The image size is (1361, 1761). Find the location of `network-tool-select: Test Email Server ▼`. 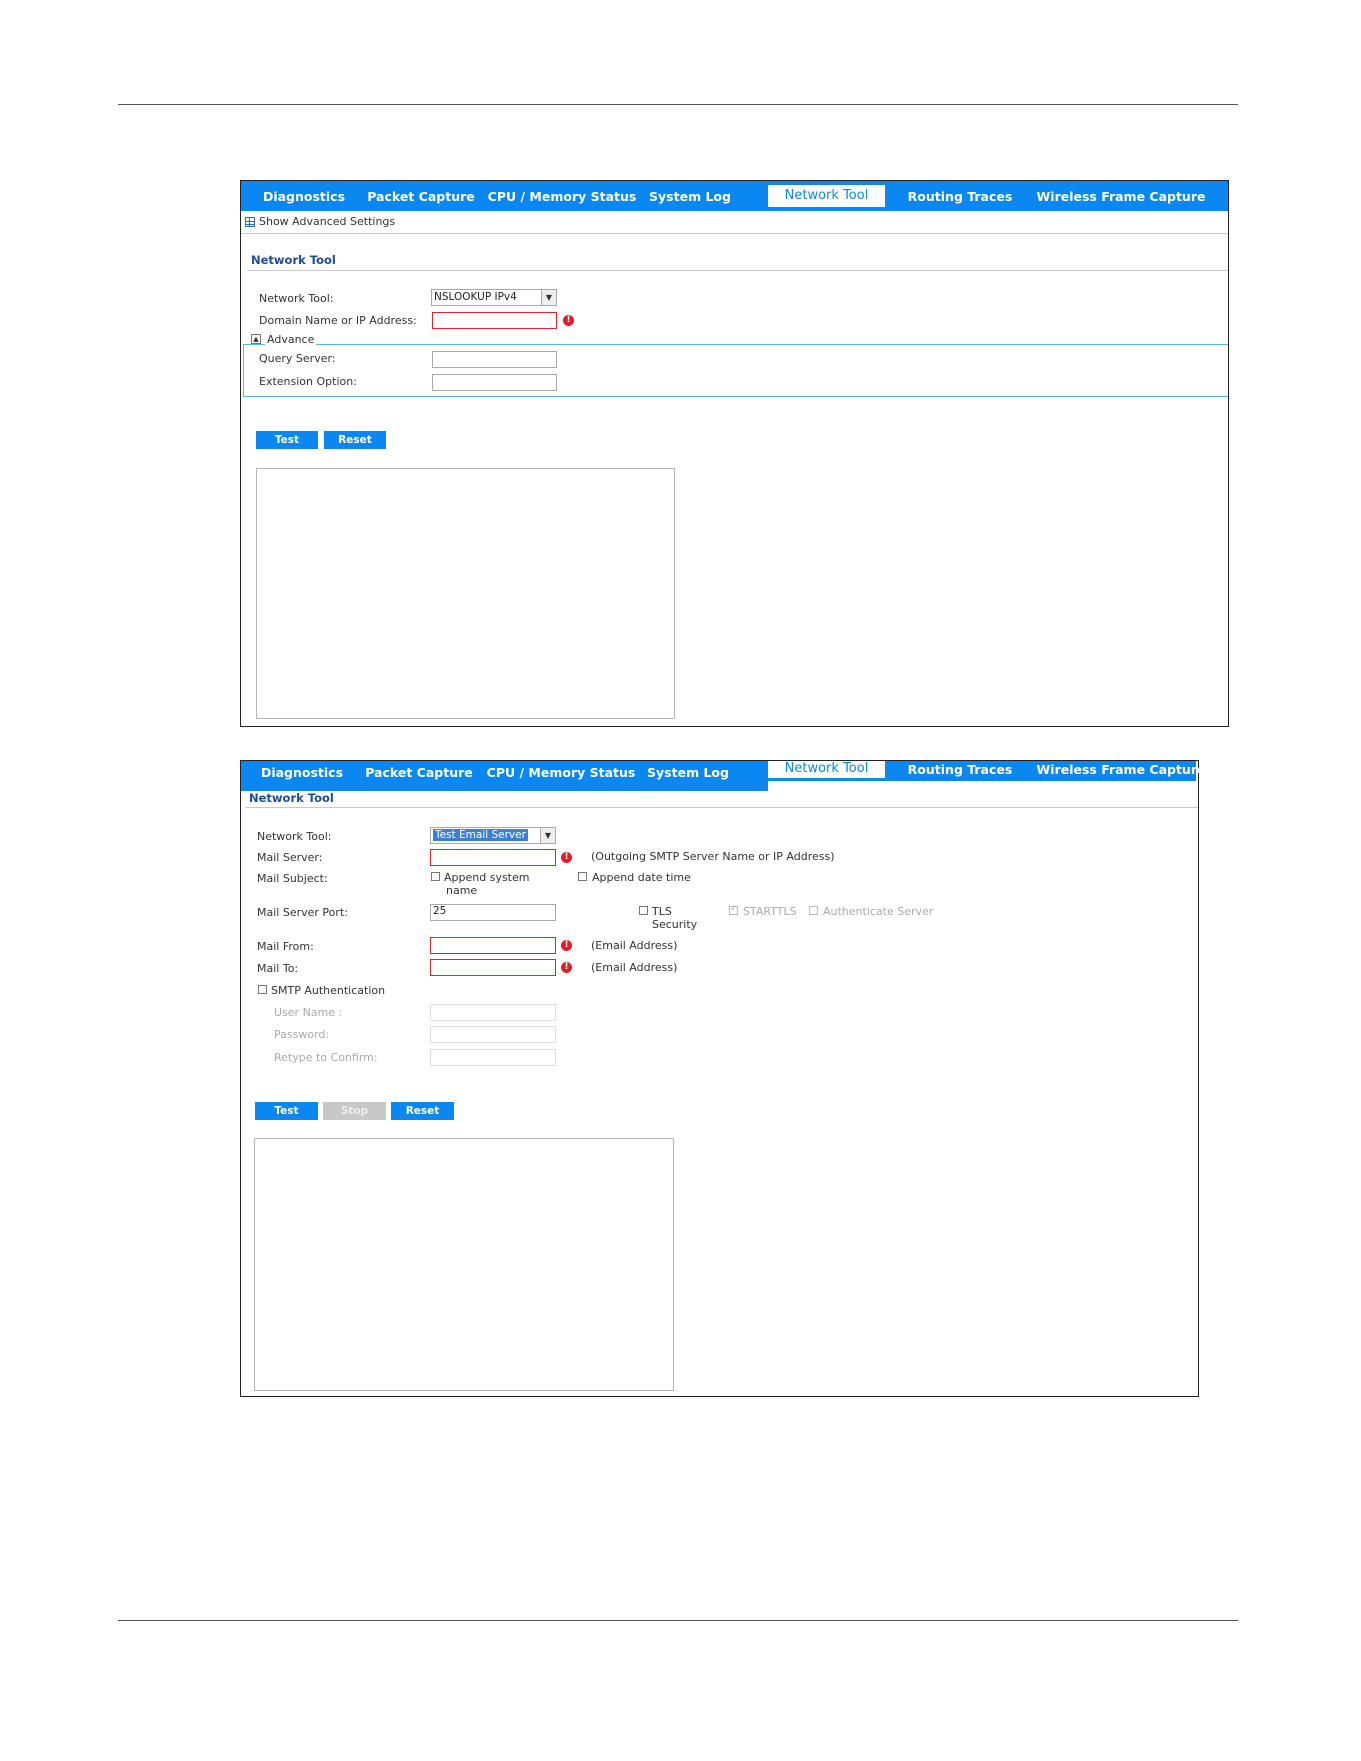

network-tool-select: Test Email Server ▼ is located at coordinates (493, 835).